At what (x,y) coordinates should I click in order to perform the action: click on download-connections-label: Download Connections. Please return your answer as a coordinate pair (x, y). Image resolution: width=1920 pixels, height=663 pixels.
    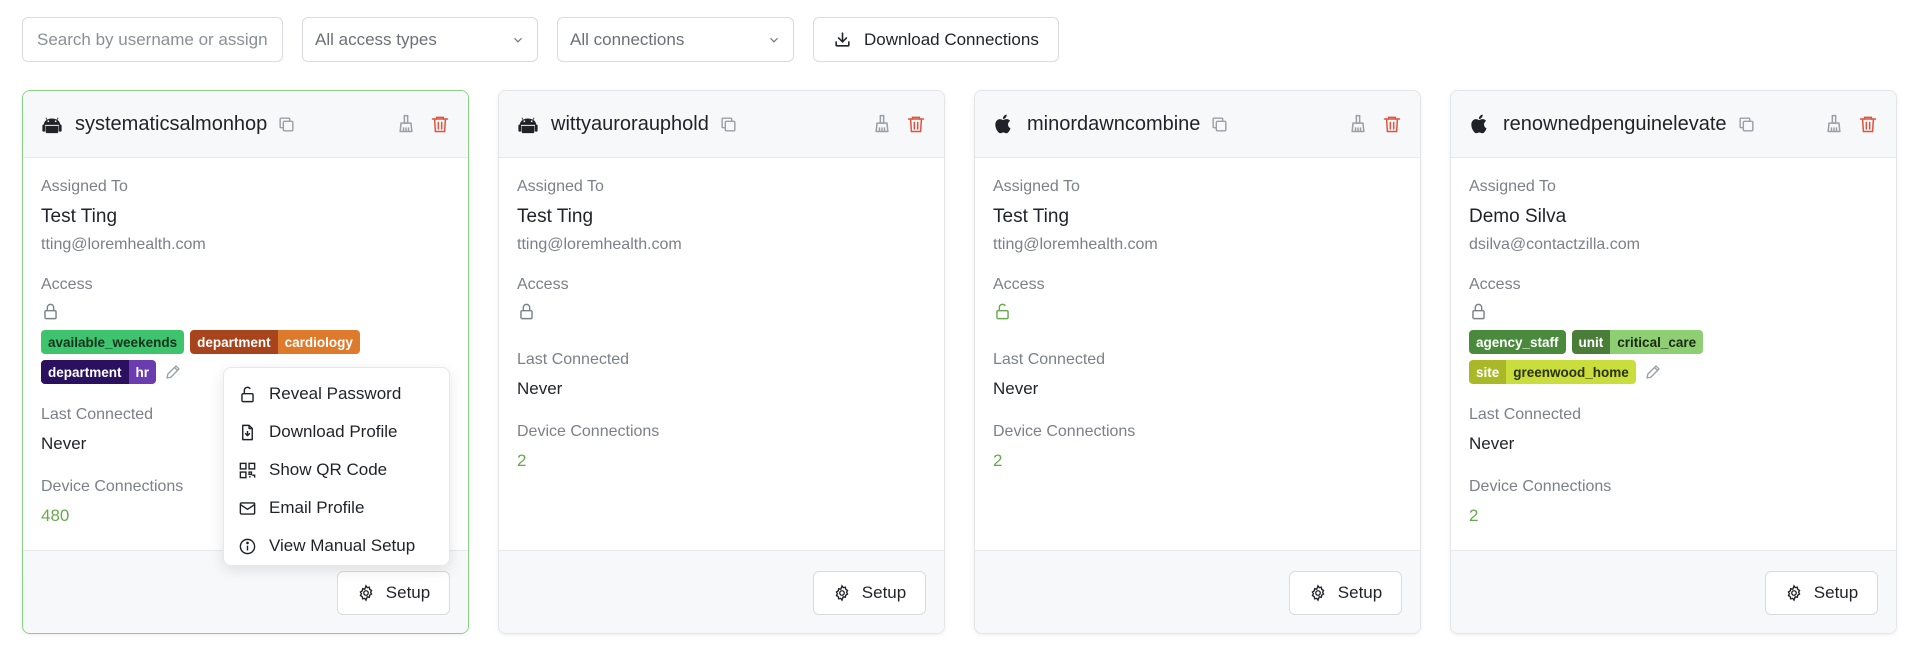
    Looking at the image, I should click on (951, 39).